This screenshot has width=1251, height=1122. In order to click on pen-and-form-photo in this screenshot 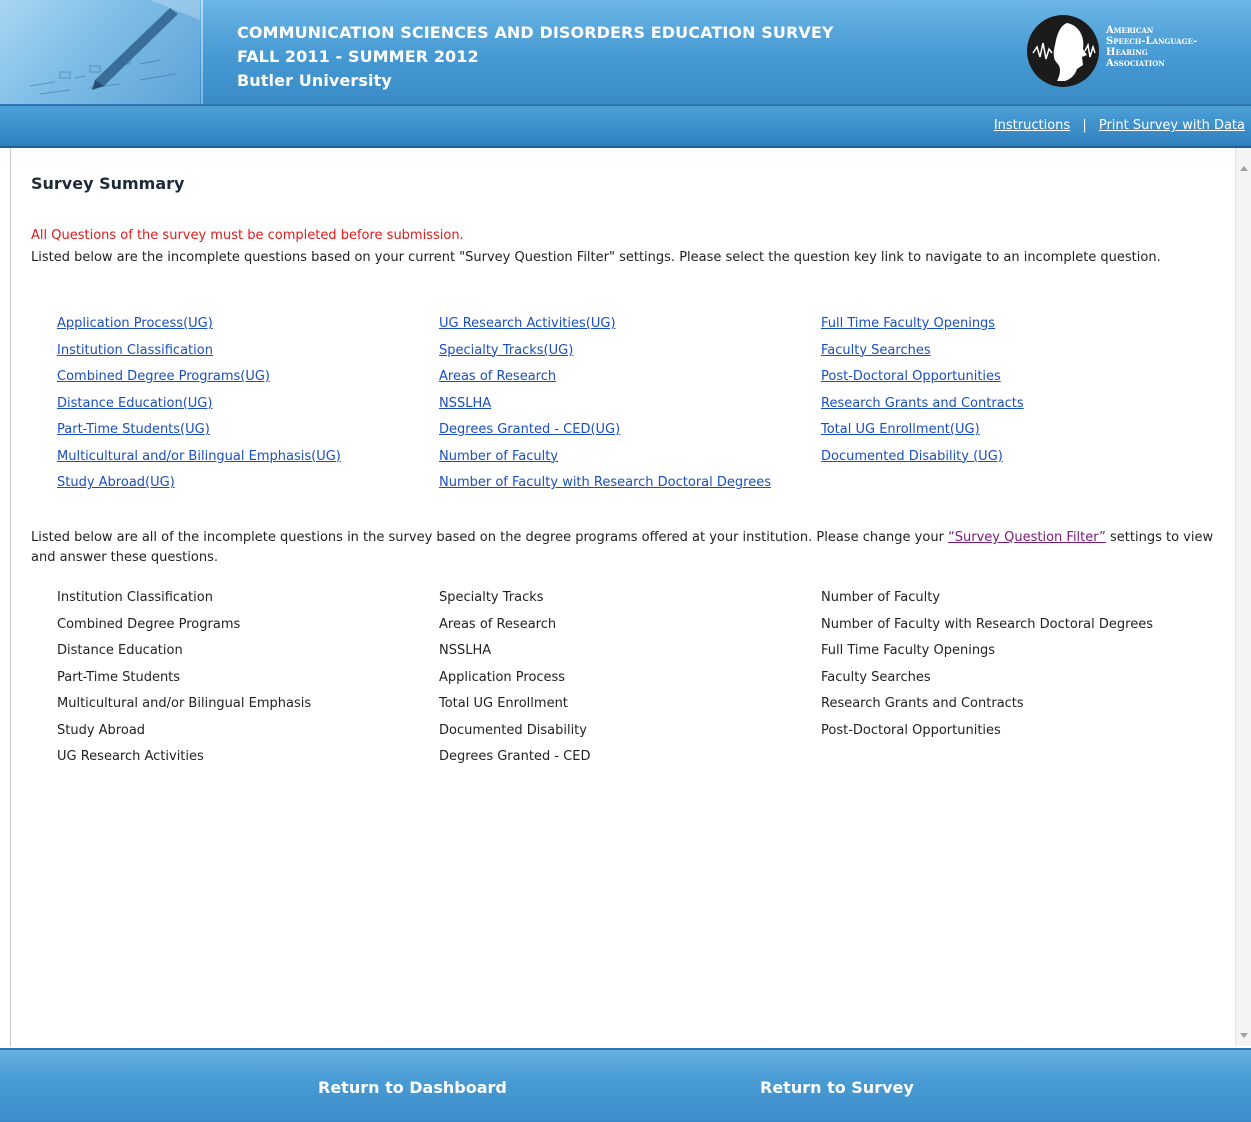, I will do `click(100, 52)`.